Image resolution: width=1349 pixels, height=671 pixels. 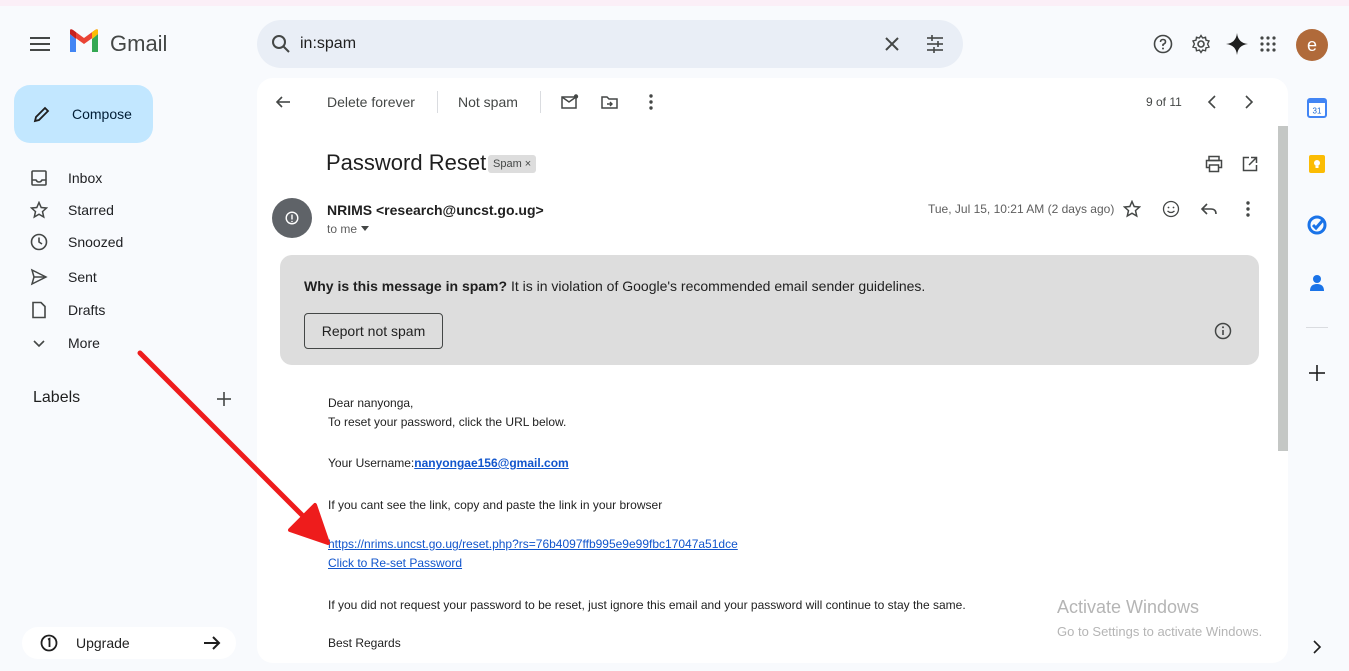 What do you see at coordinates (1212, 102) in the screenshot?
I see `previous-message-icon` at bounding box center [1212, 102].